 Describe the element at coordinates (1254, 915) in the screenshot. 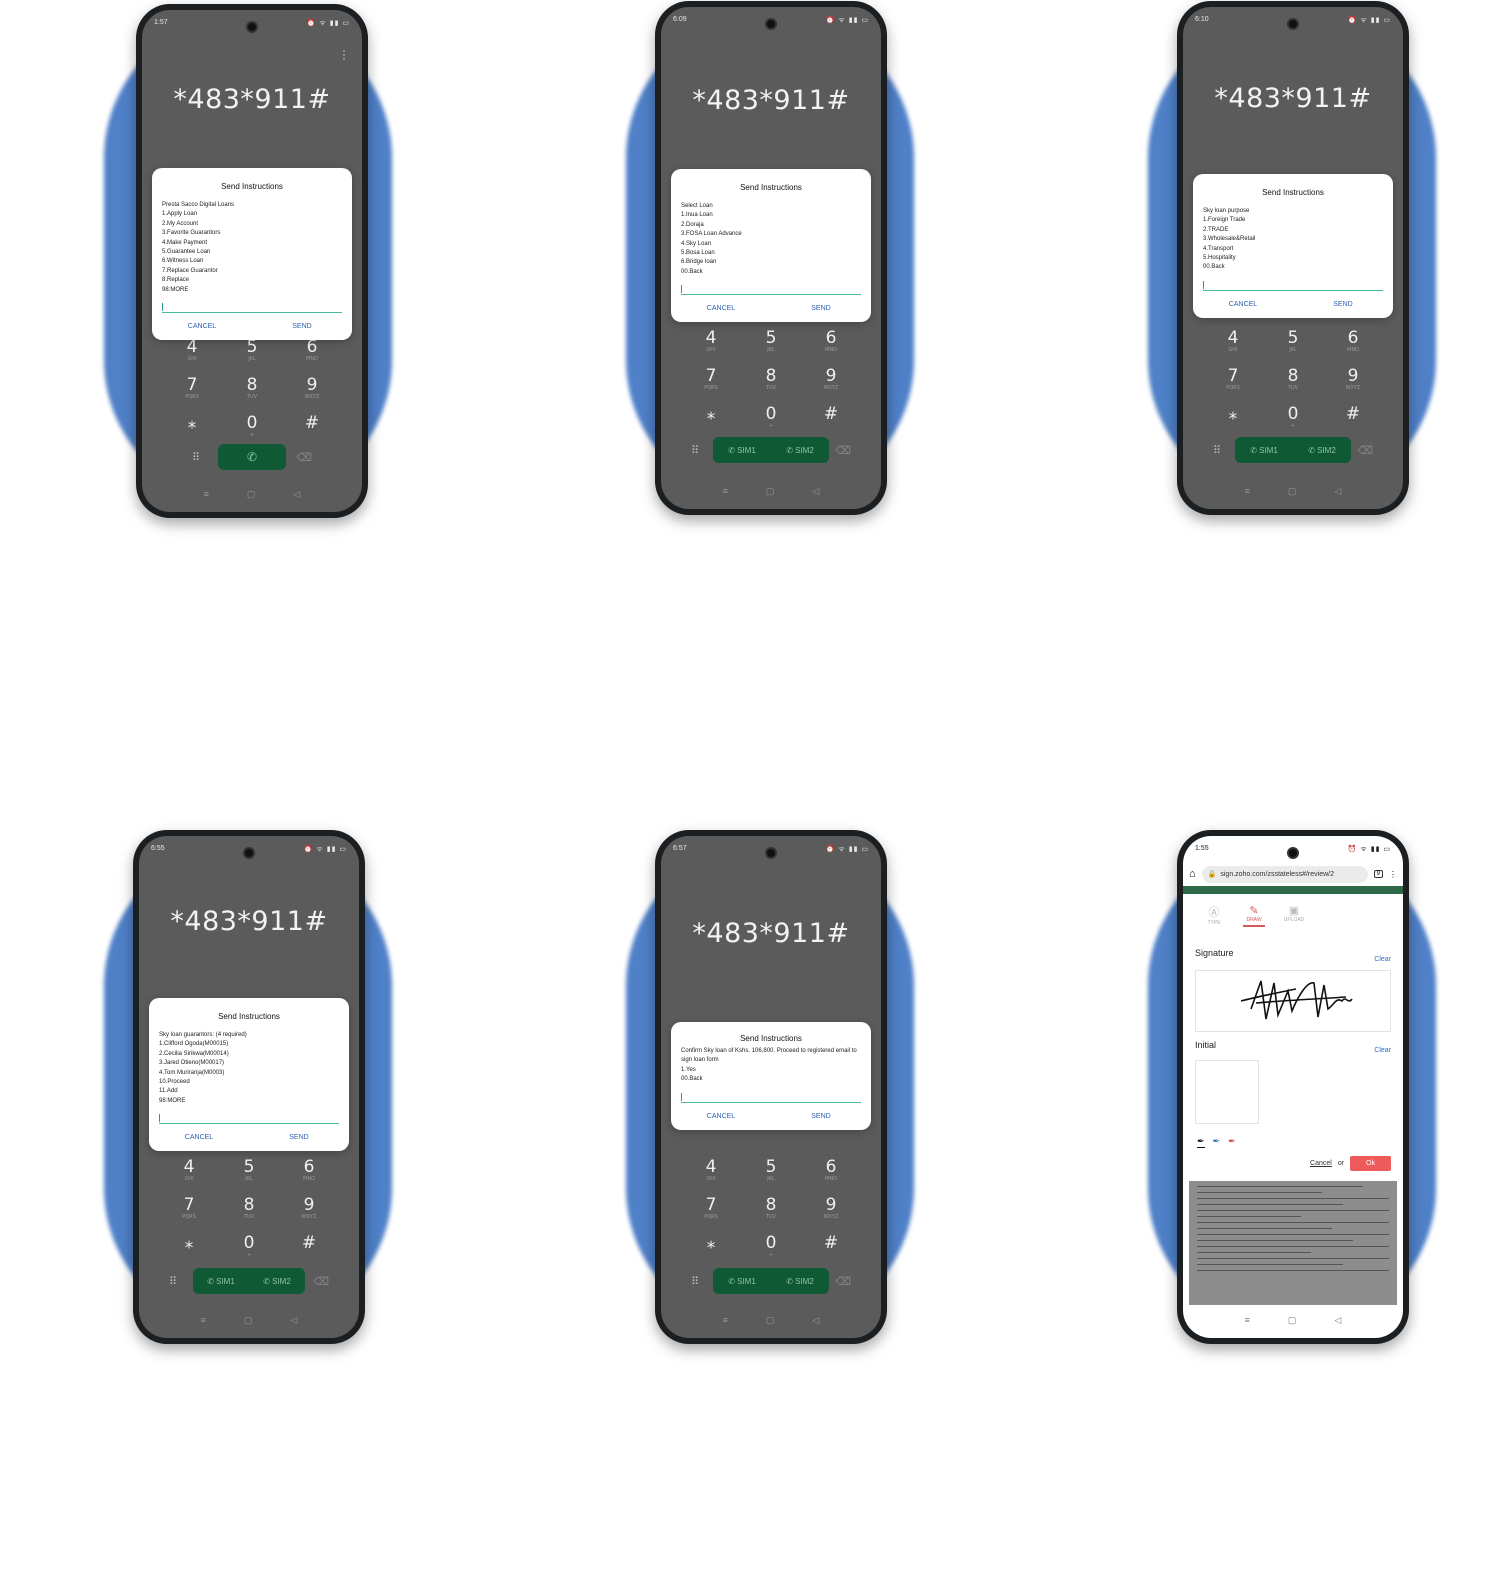

I see `tab-draw: ✎ DRAW` at that location.